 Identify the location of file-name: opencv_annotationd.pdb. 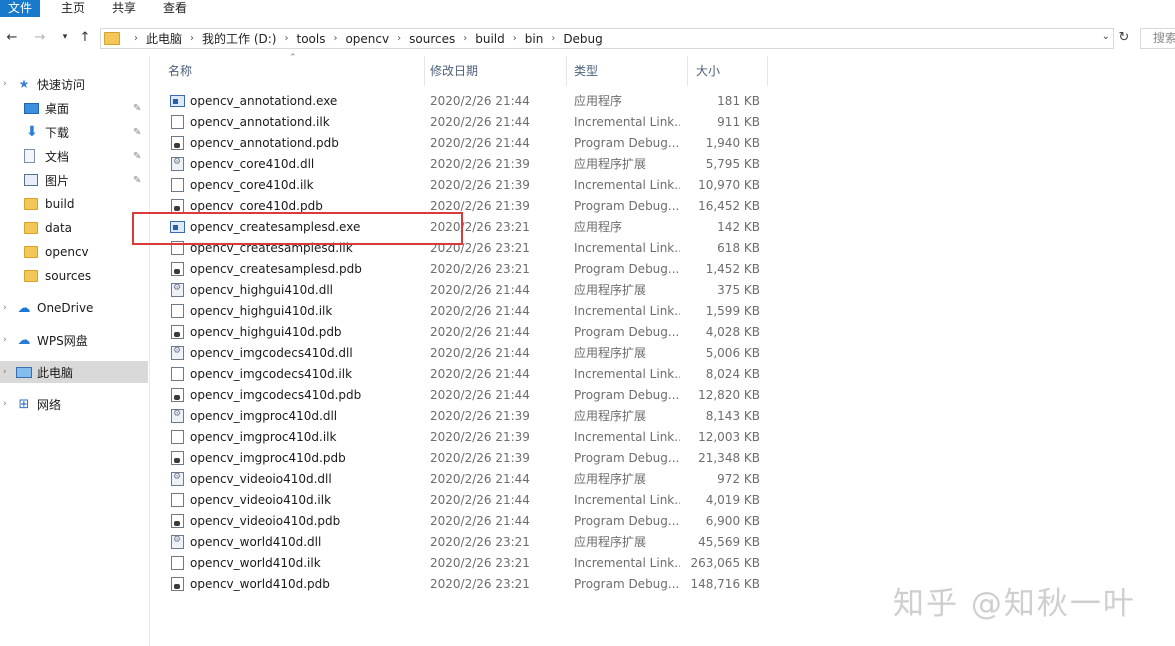
(264, 142).